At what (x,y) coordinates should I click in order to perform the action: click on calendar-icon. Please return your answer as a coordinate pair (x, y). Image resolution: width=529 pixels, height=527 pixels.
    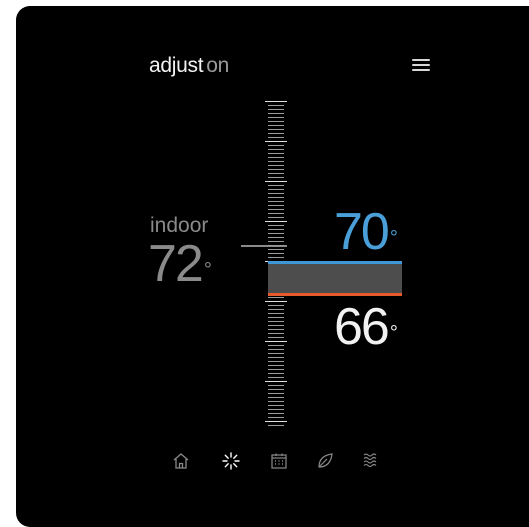
    Looking at the image, I should click on (279, 461).